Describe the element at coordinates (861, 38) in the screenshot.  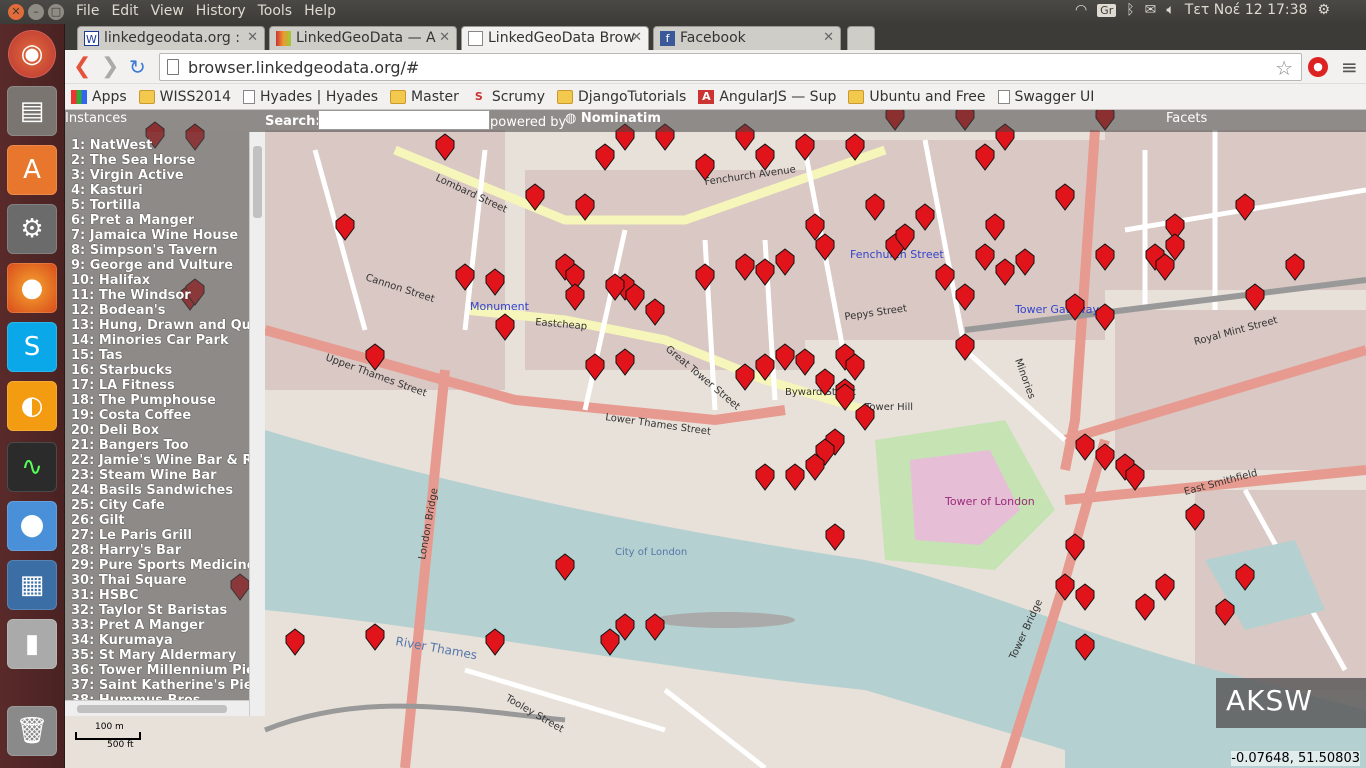
I see `new-tab-button` at that location.